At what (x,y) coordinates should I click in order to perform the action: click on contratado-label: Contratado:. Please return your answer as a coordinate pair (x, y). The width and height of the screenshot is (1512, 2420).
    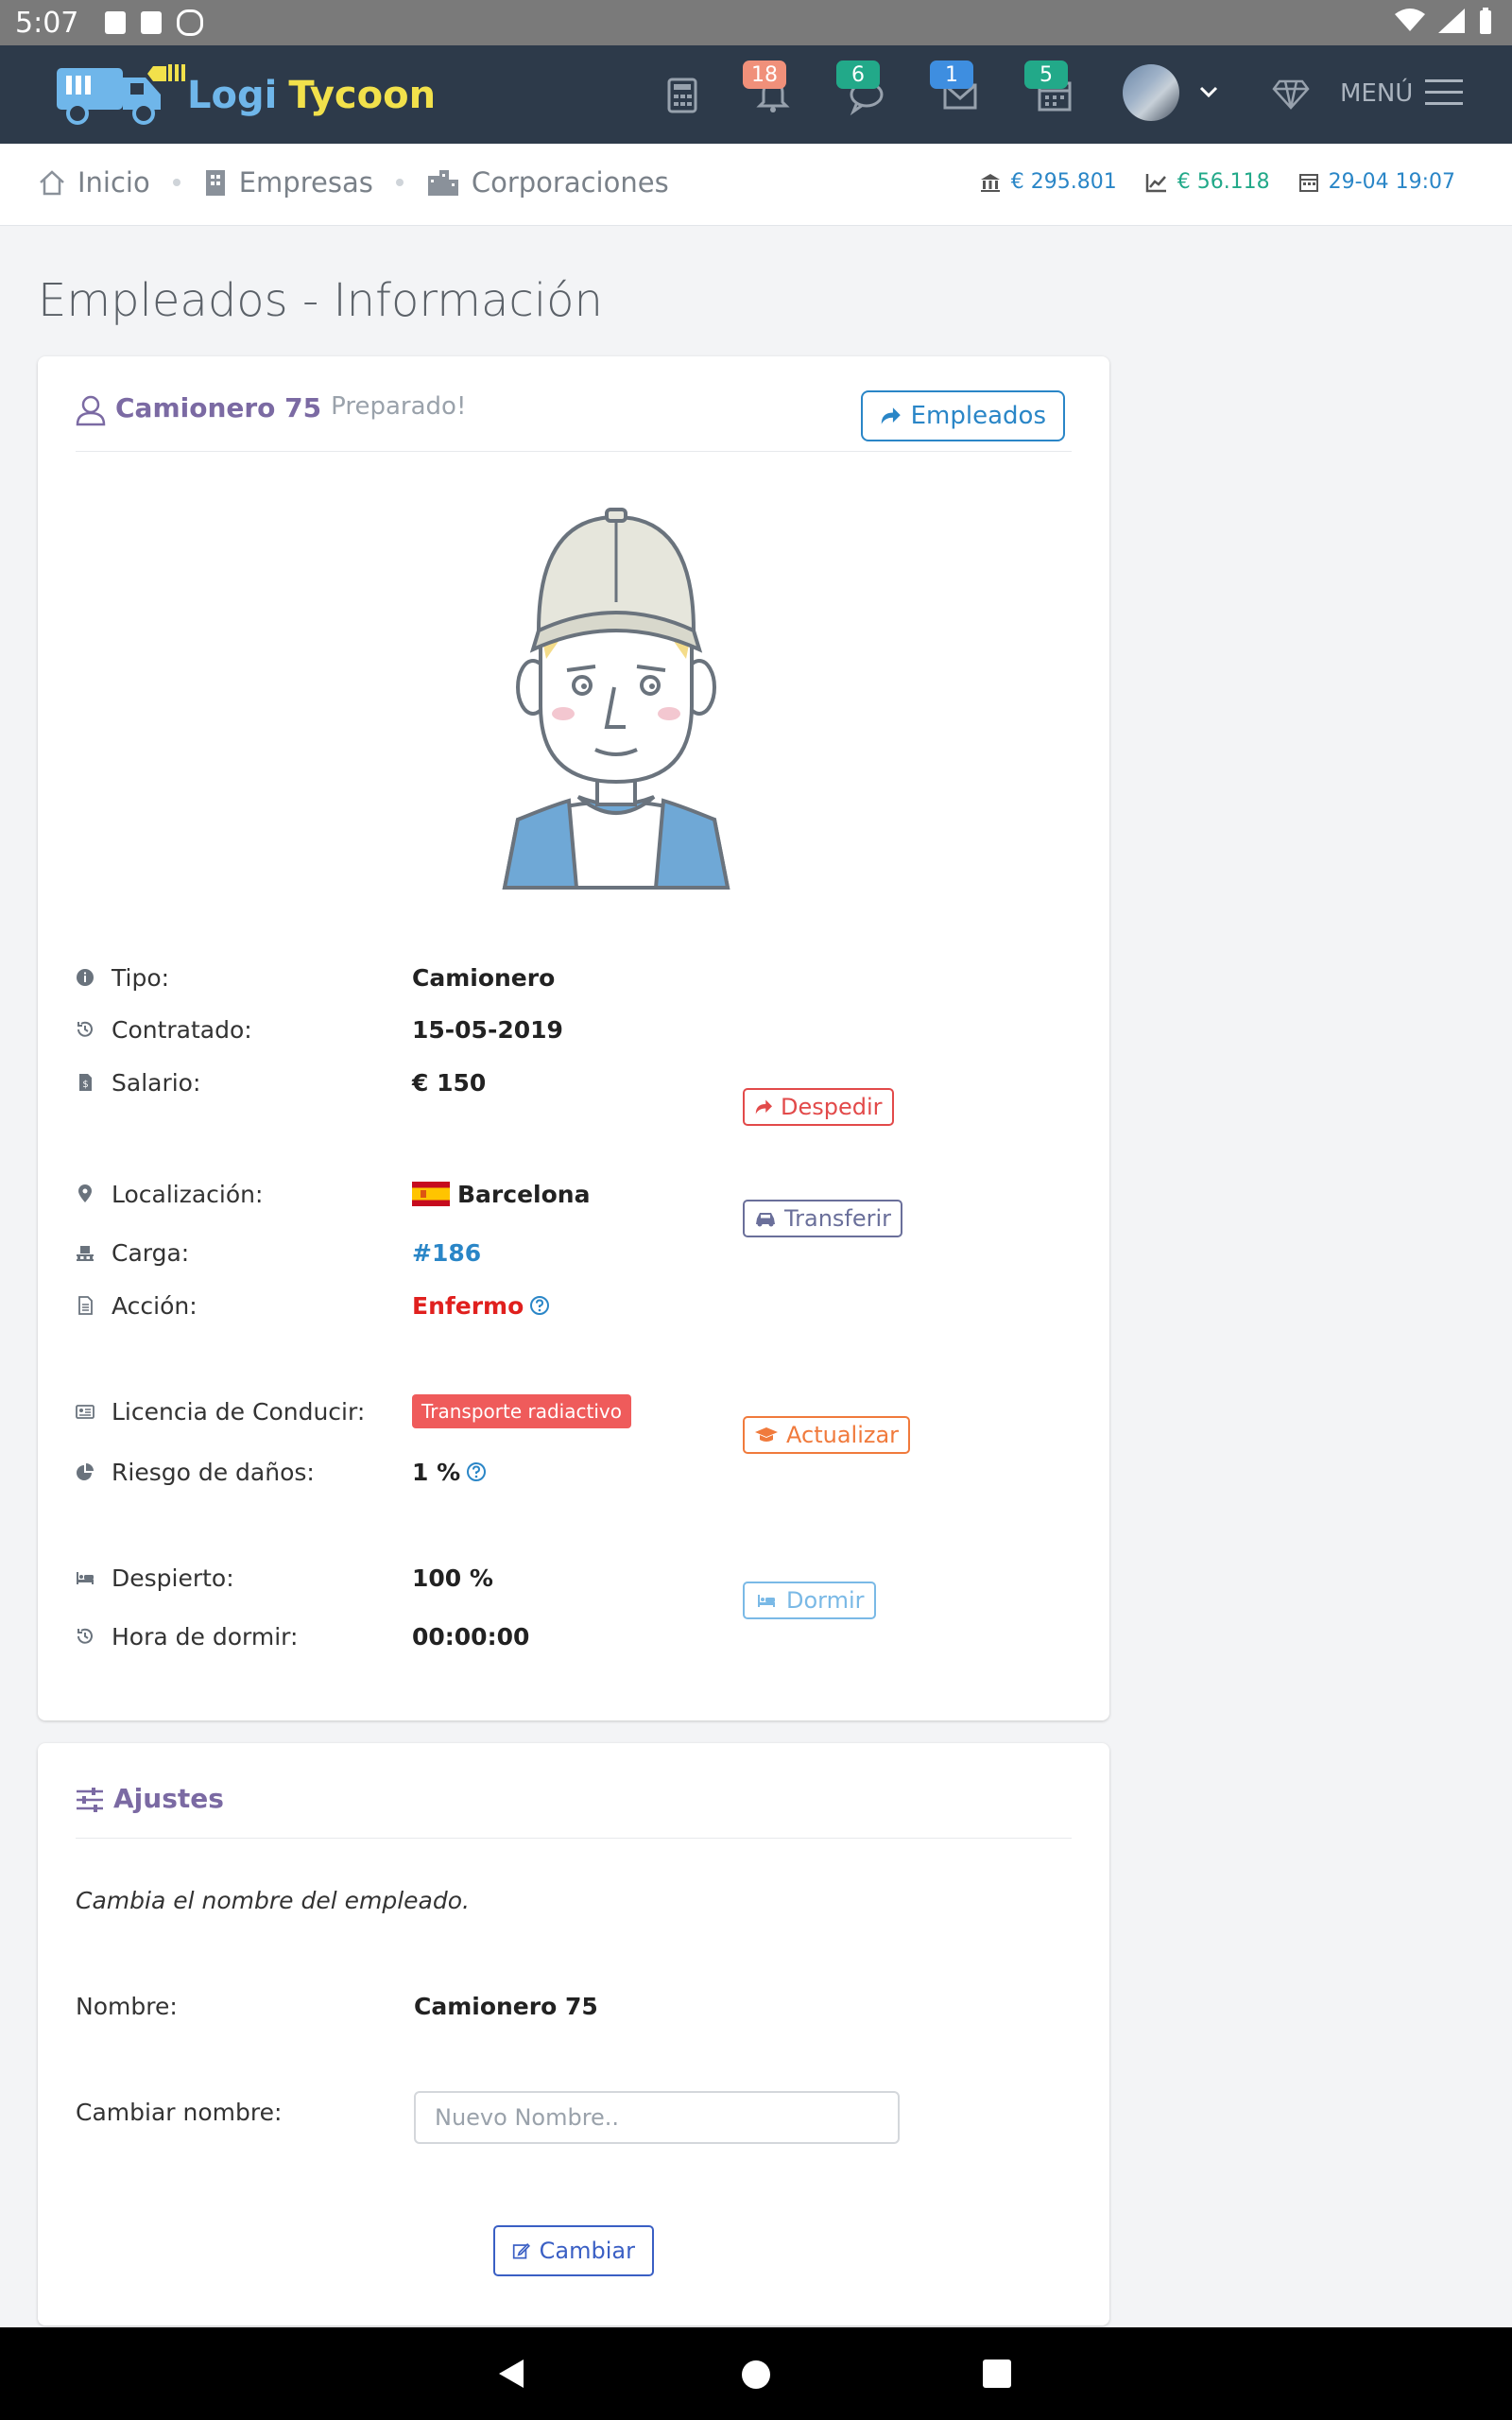
    Looking at the image, I should click on (182, 1029).